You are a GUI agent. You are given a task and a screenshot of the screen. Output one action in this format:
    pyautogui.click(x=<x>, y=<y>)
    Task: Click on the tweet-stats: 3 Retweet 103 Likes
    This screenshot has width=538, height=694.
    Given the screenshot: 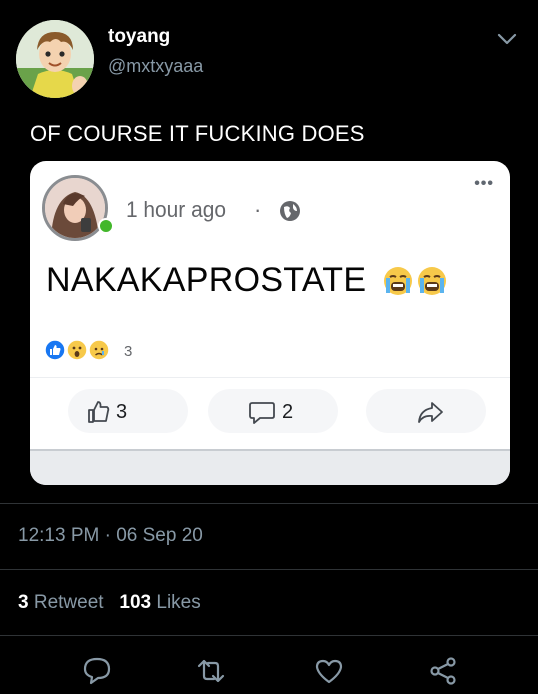 What is the action you would take?
    pyautogui.click(x=109, y=603)
    